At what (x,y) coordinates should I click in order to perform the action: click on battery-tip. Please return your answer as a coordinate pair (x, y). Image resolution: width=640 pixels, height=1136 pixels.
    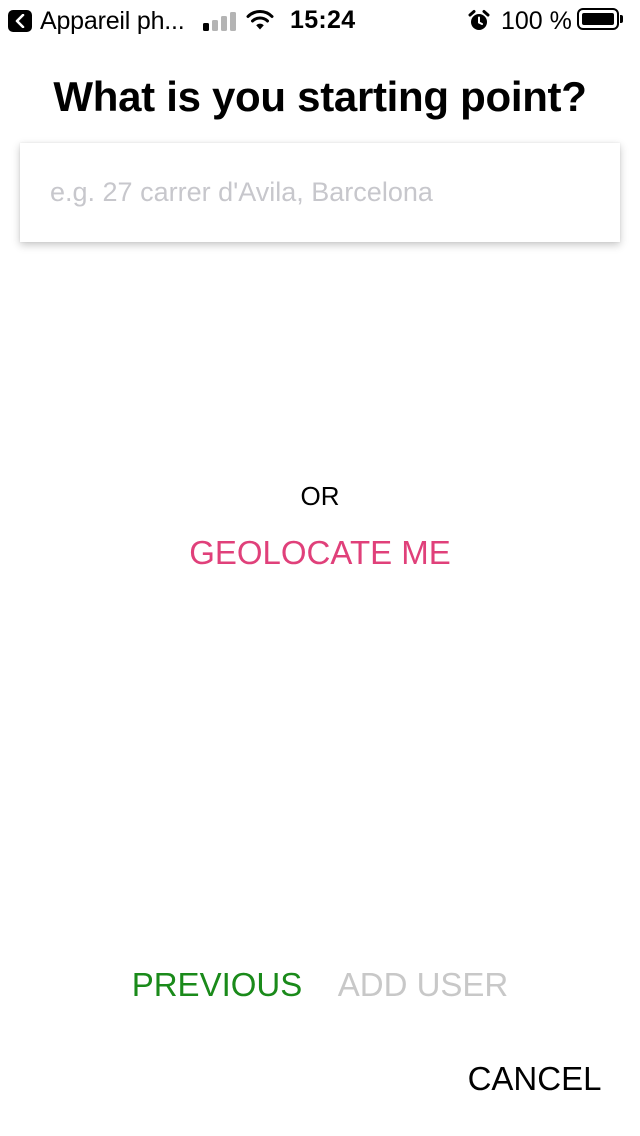
    Looking at the image, I should click on (621, 19).